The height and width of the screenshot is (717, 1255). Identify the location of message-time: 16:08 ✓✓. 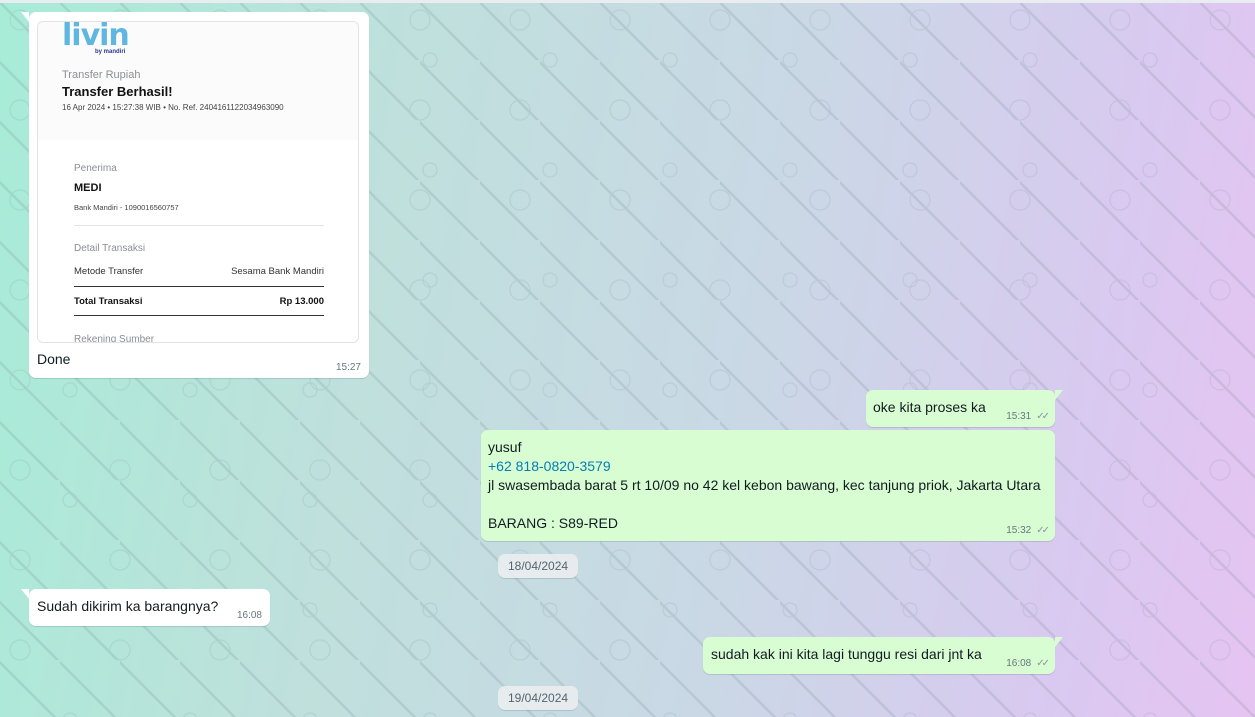
(1028, 663).